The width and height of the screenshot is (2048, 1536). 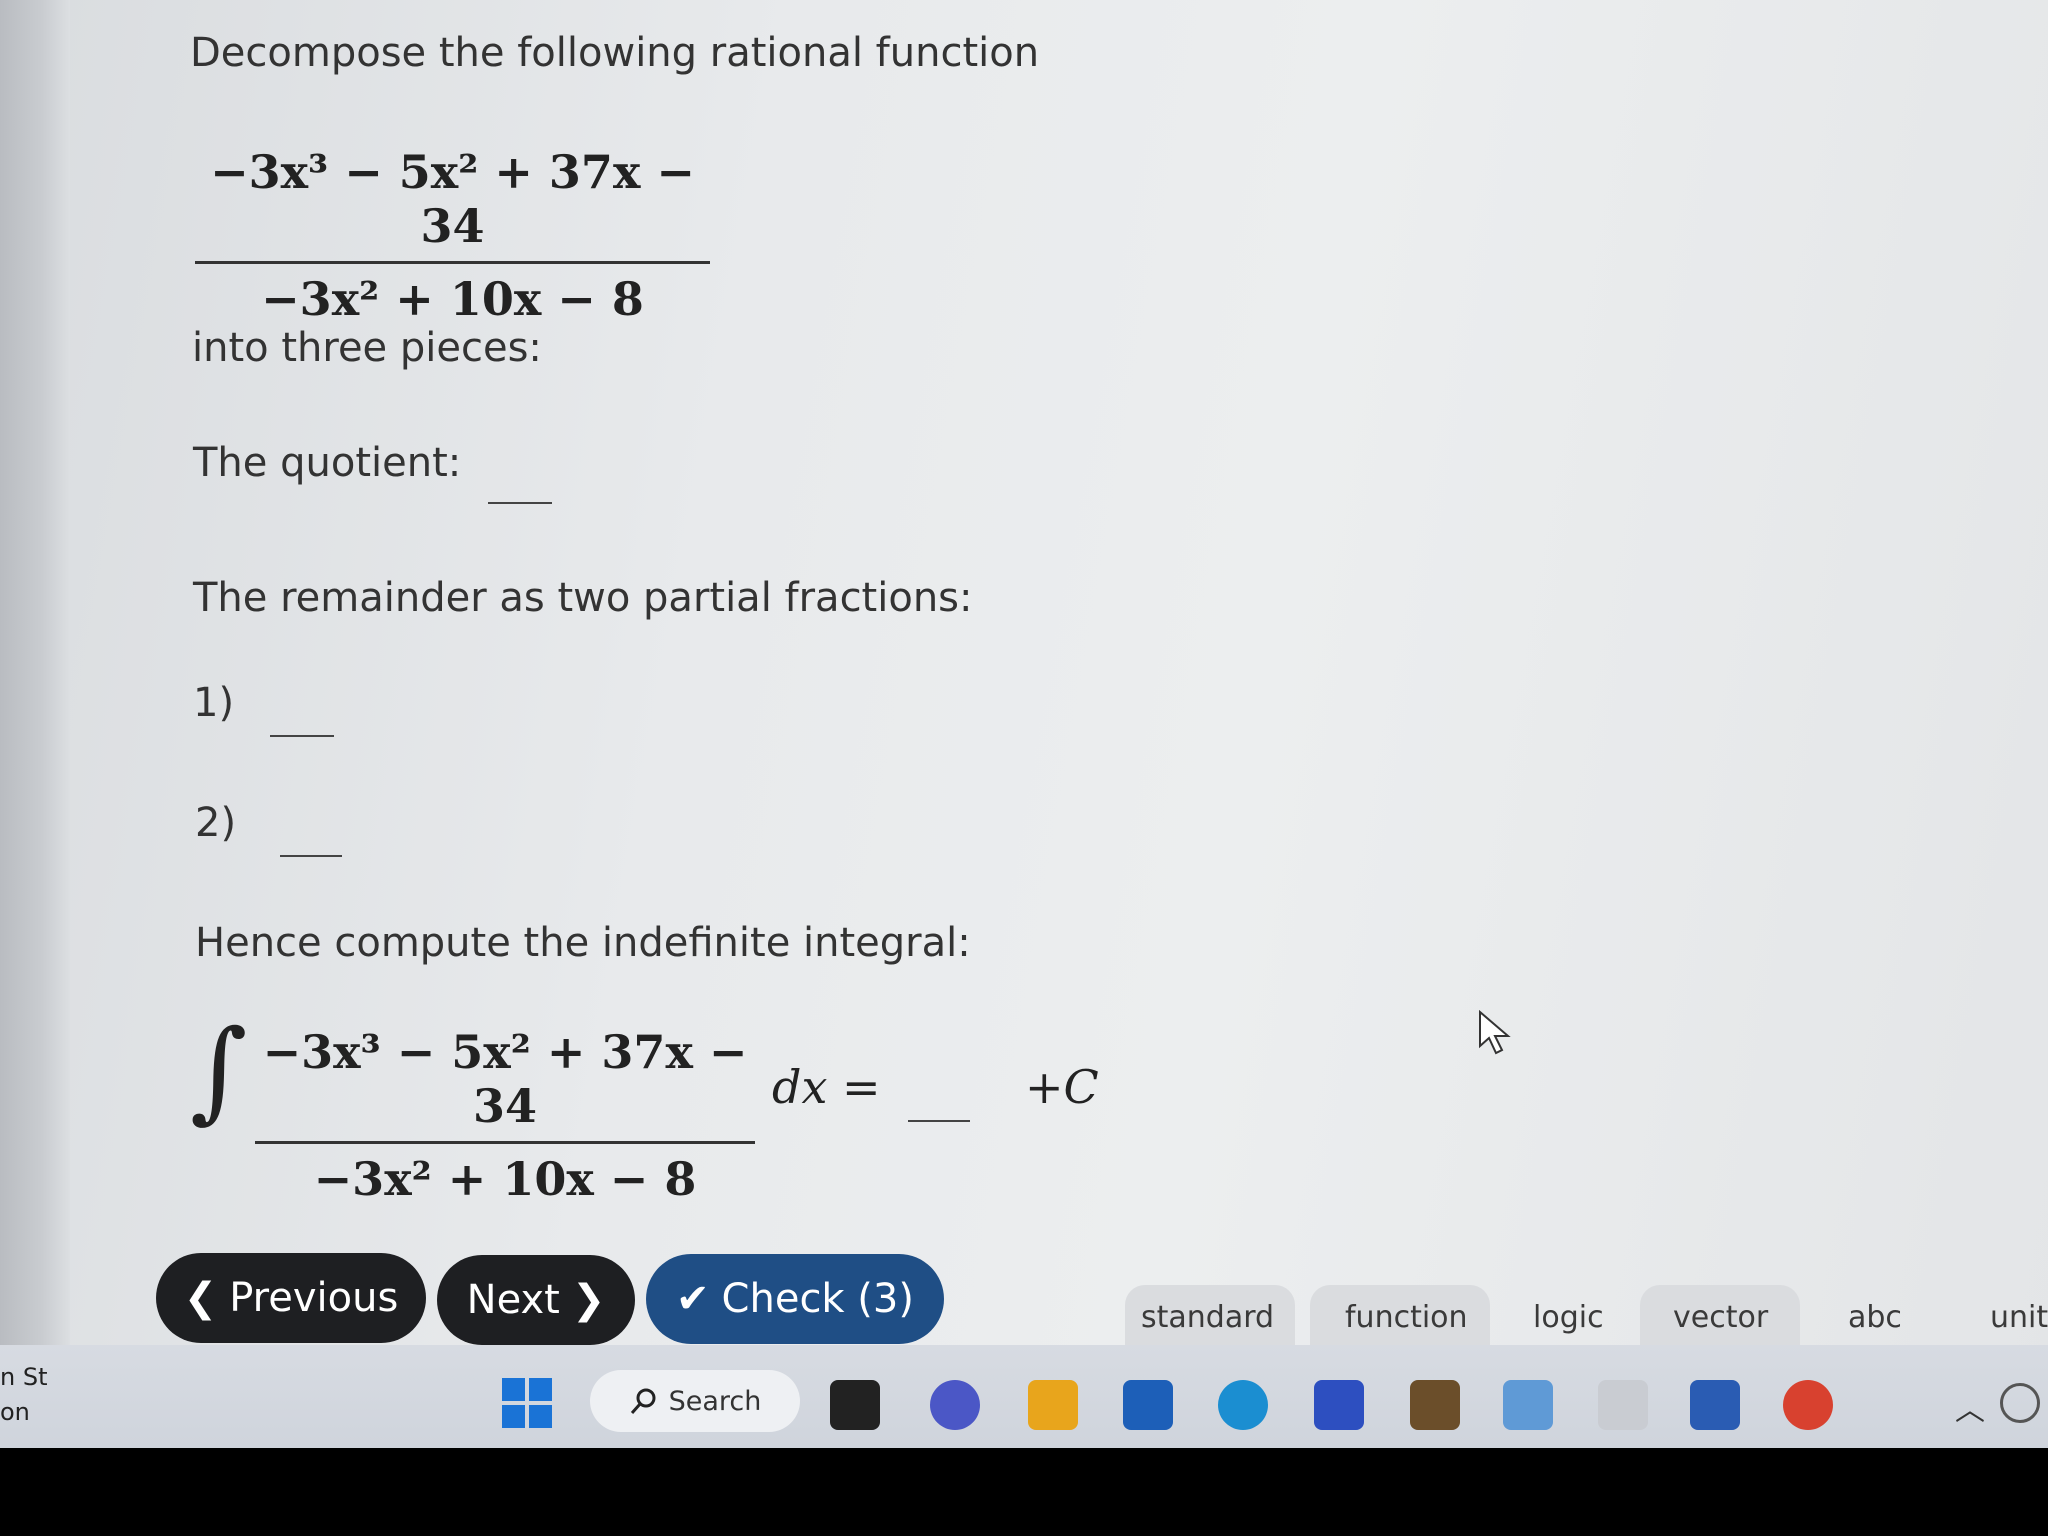 I want to click on integrand: −3x³ − 5x² + 37x − 34 −3x² + 10x − 8, so click(x=505, y=1115).